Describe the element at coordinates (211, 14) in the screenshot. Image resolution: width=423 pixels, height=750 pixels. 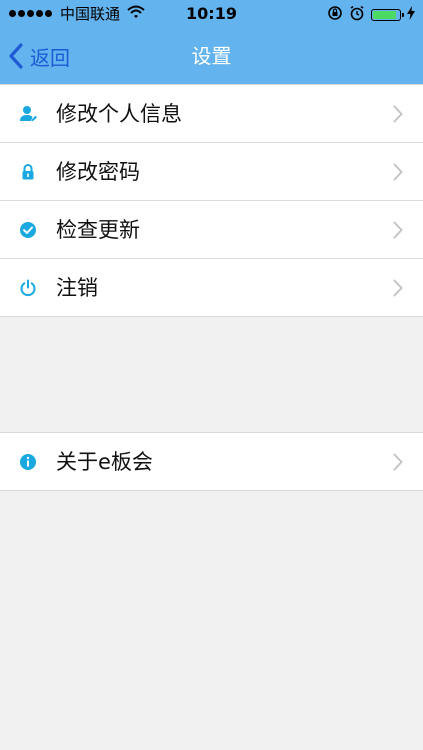
I see `status-bar: 中国联通 10:19` at that location.